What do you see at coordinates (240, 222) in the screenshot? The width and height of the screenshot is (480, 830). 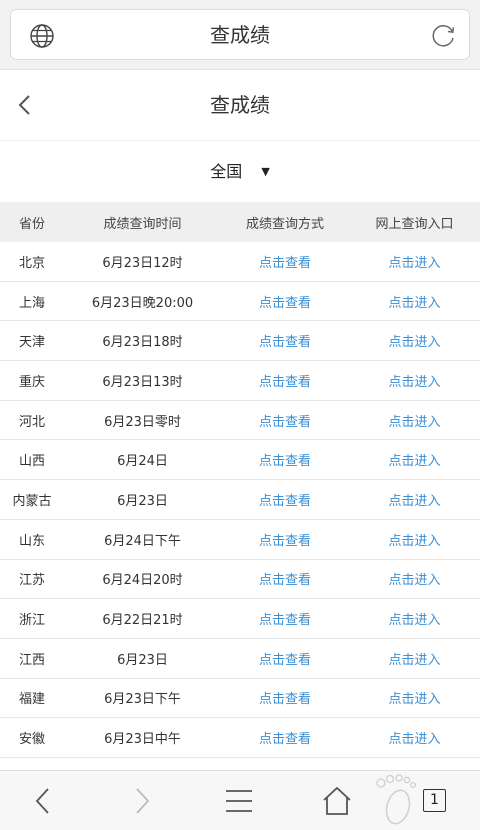 I see `table-header-row: 省份 成绩查询时间 成绩查询方式 网上查询入口` at bounding box center [240, 222].